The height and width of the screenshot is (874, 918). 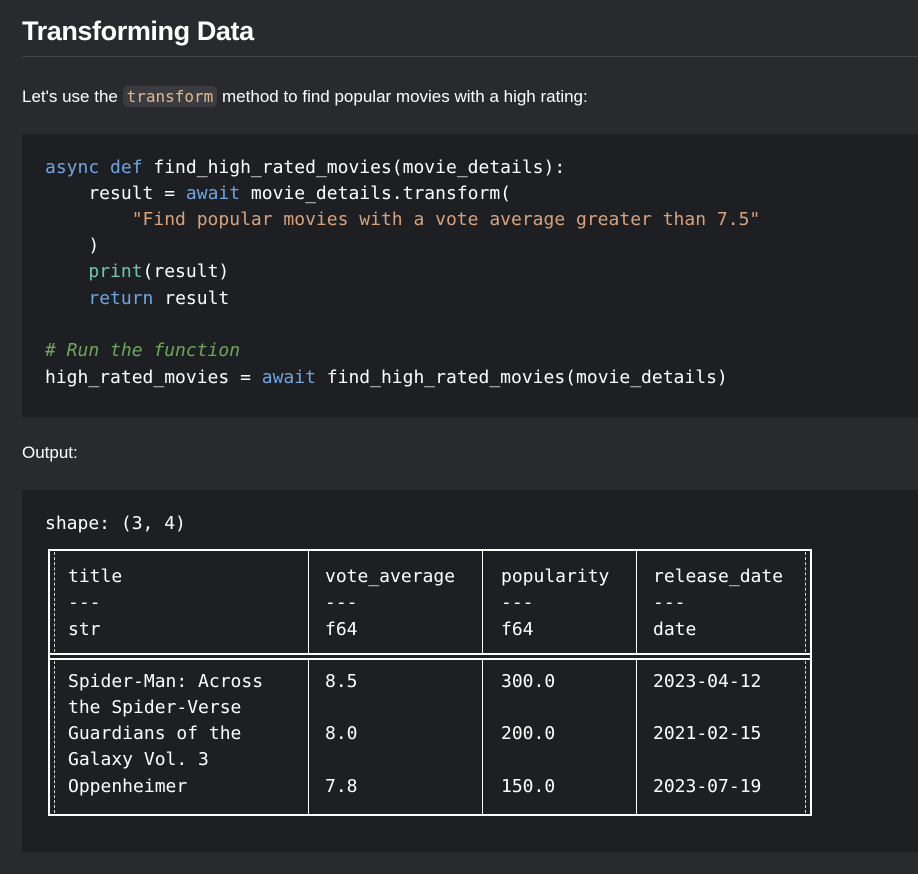 I want to click on table-cell-release-date: 2023-07-19, so click(x=707, y=786).